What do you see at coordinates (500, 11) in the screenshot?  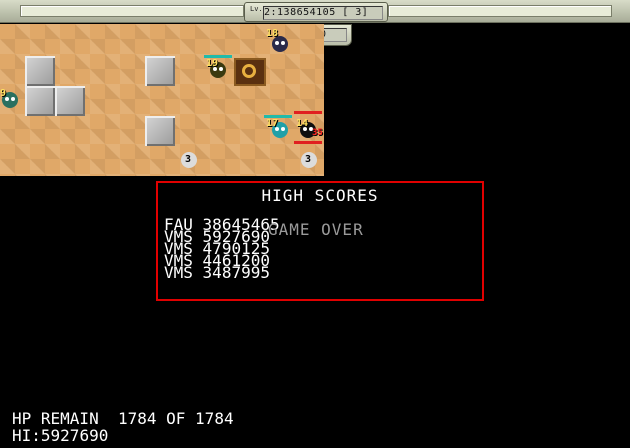 I see `status-groove-right` at bounding box center [500, 11].